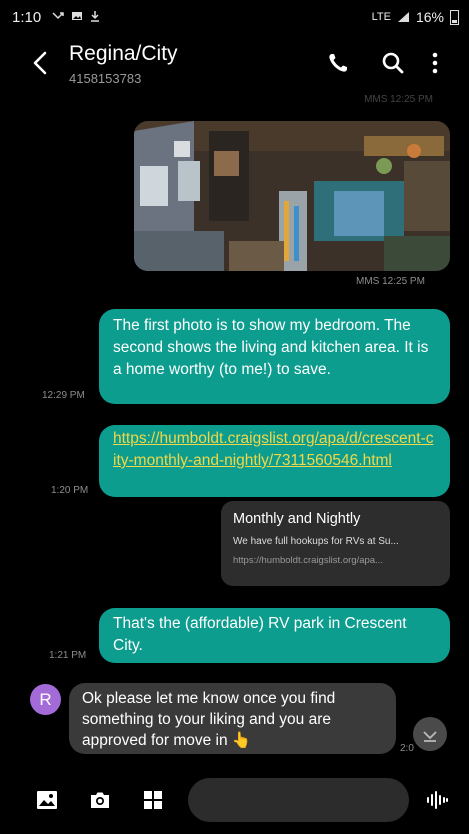 The height and width of the screenshot is (834, 469). Describe the element at coordinates (41, 63) in the screenshot. I see `back-arrow-icon` at that location.